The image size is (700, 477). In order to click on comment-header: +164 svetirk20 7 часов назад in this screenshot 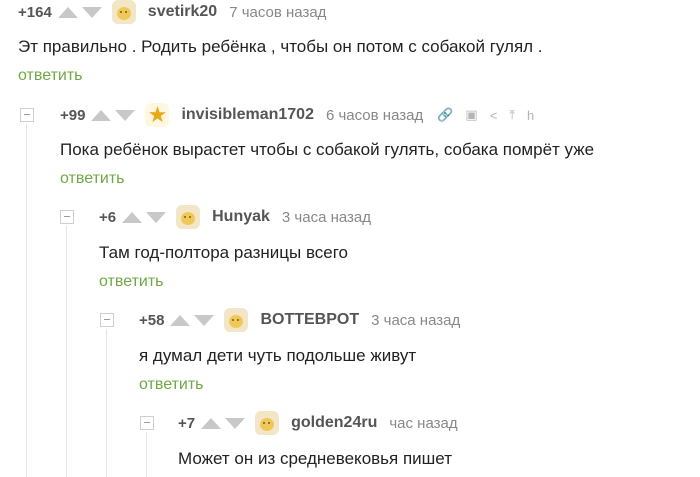, I will do `click(179, 12)`.